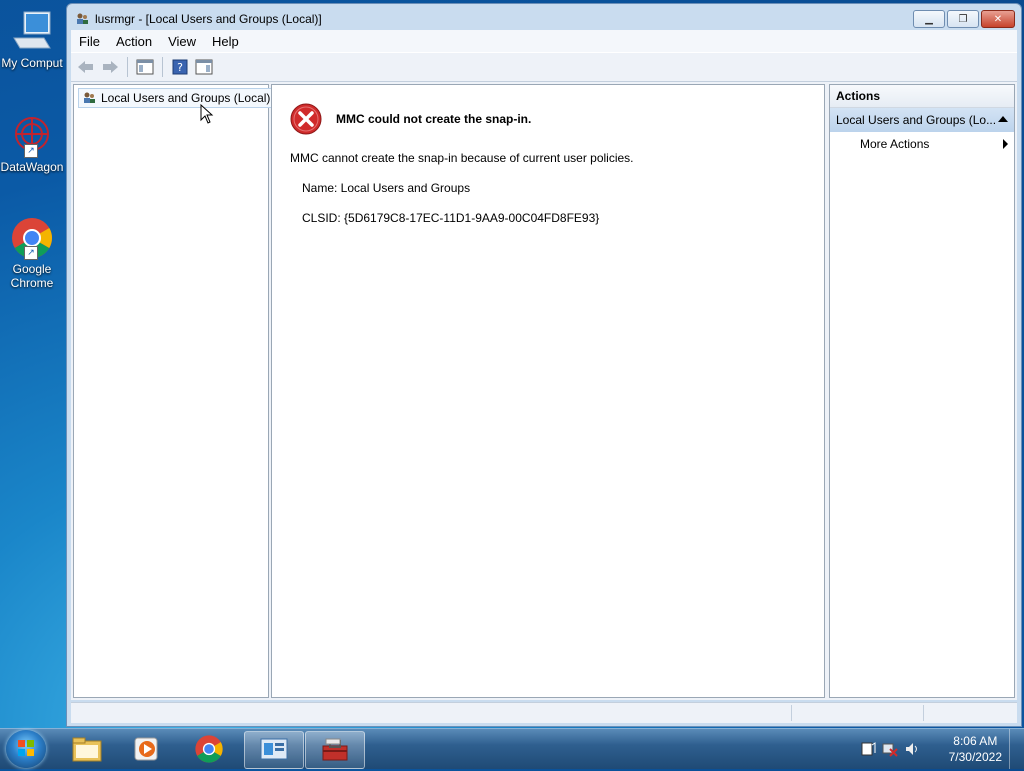 The height and width of the screenshot is (771, 1024). Describe the element at coordinates (32, 238) in the screenshot. I see `chrome-icon: ↗` at that location.